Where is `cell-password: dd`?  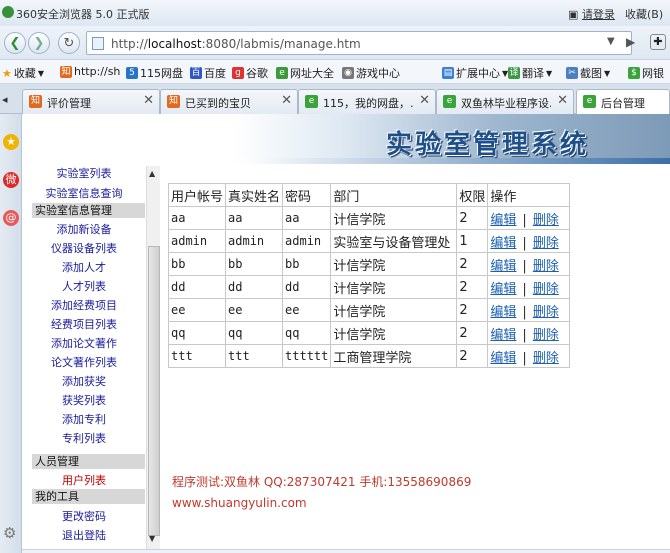
cell-password: dd is located at coordinates (307, 287).